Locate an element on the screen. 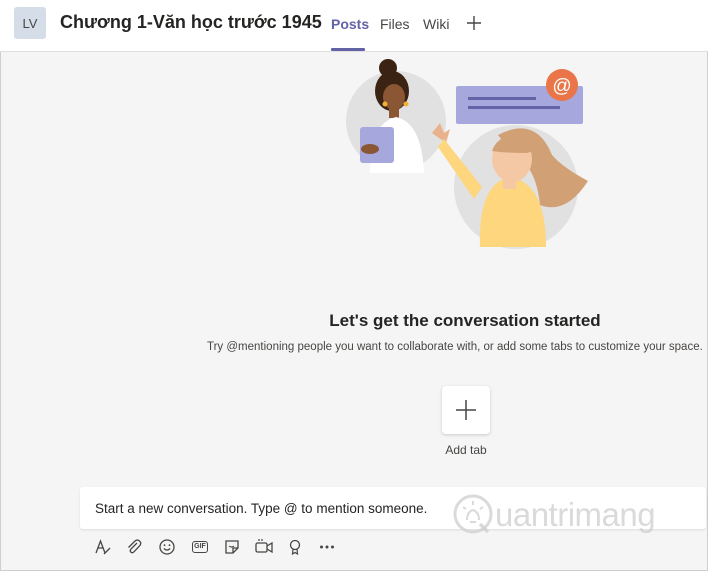 The height and width of the screenshot is (571, 708). gif-icon: GIF is located at coordinates (200, 547).